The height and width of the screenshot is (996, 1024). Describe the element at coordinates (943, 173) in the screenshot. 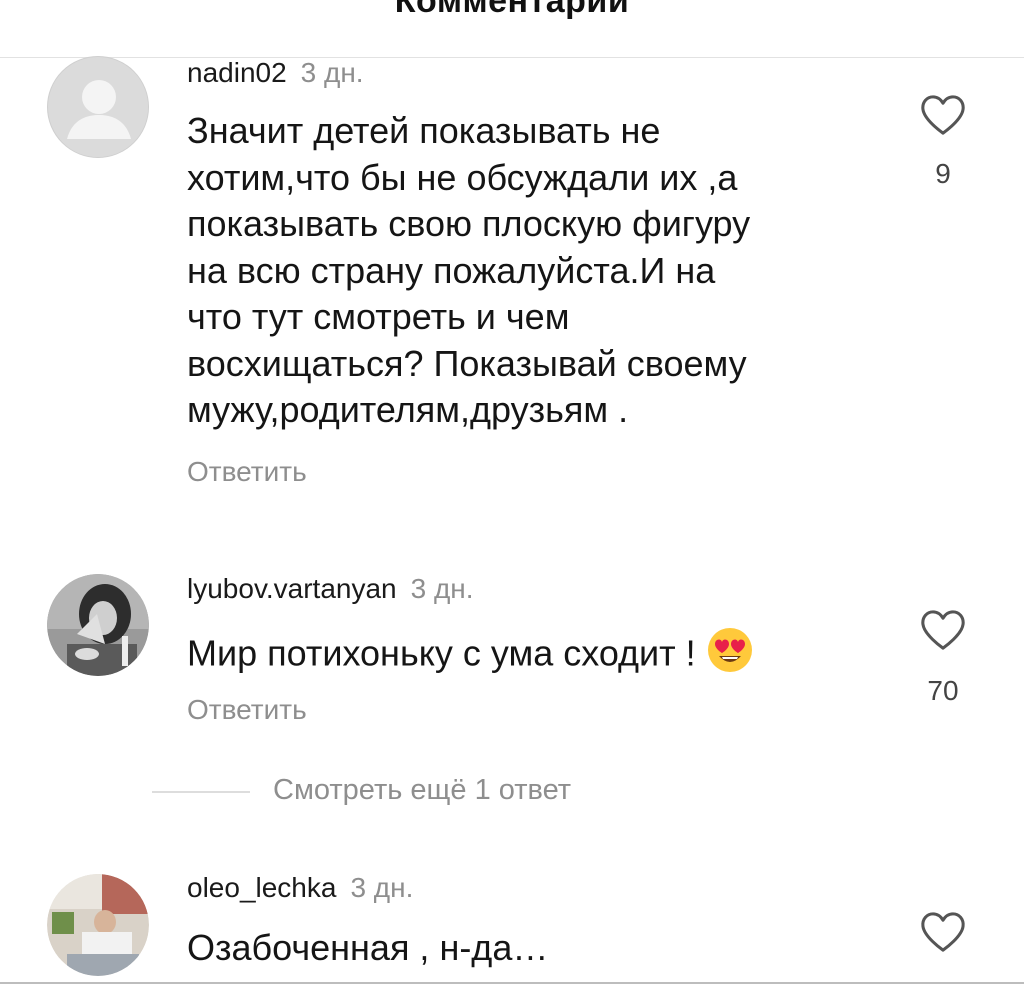

I see `like-count: 9` at that location.